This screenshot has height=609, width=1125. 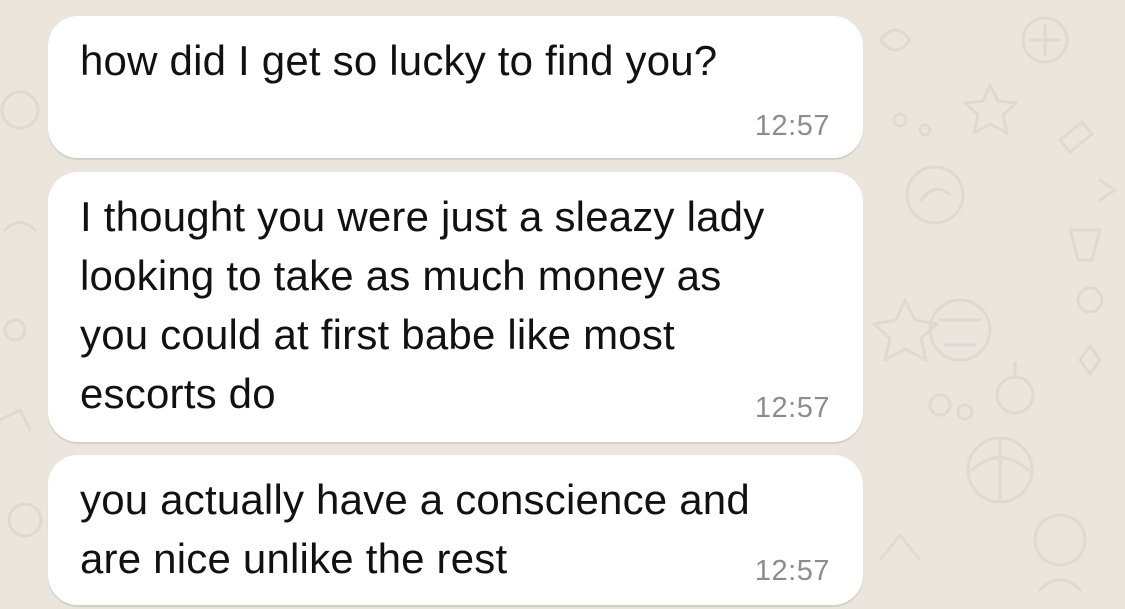 What do you see at coordinates (399, 60) in the screenshot?
I see `message-text: how did I get so lucky to find you?` at bounding box center [399, 60].